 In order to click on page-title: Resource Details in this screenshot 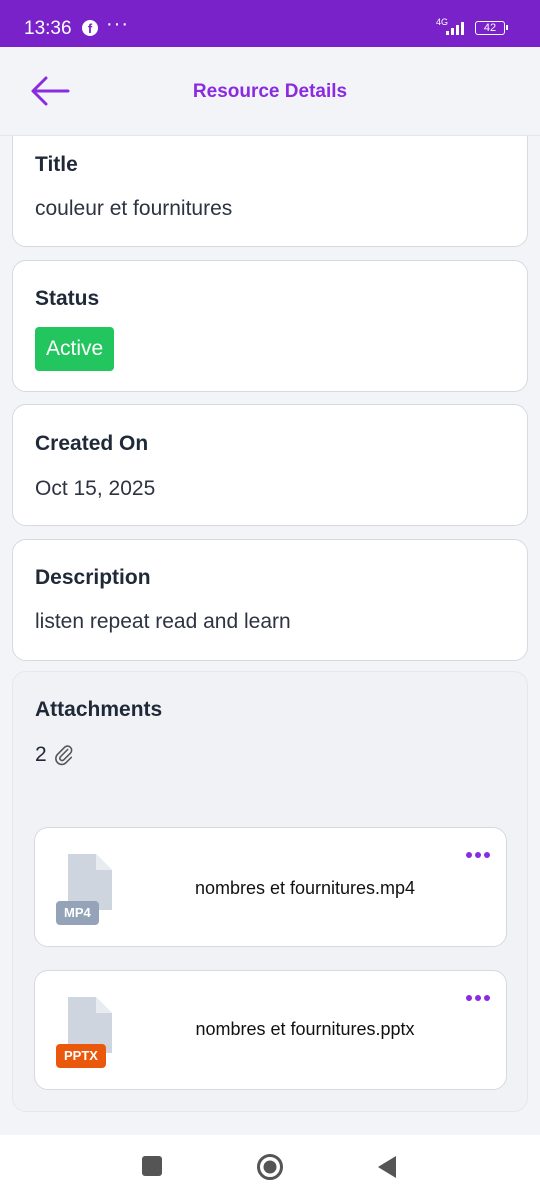, I will do `click(270, 91)`.